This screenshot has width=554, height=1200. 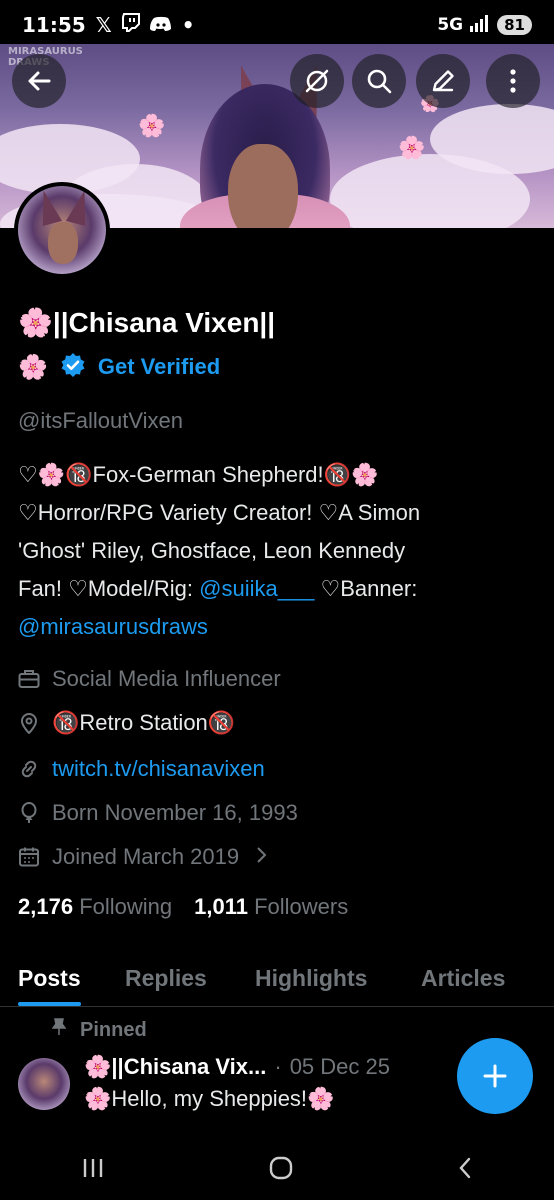 I want to click on pin-icon, so click(x=59, y=1030).